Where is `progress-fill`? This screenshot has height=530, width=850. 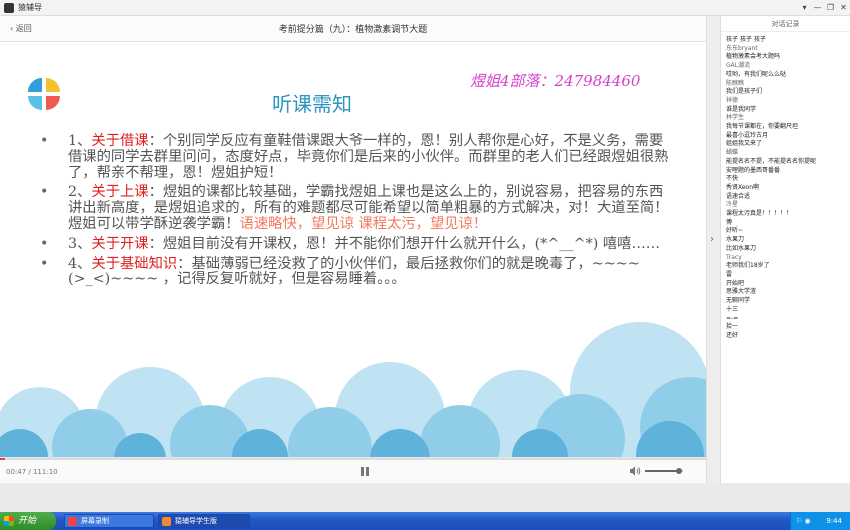 progress-fill is located at coordinates (2, 459).